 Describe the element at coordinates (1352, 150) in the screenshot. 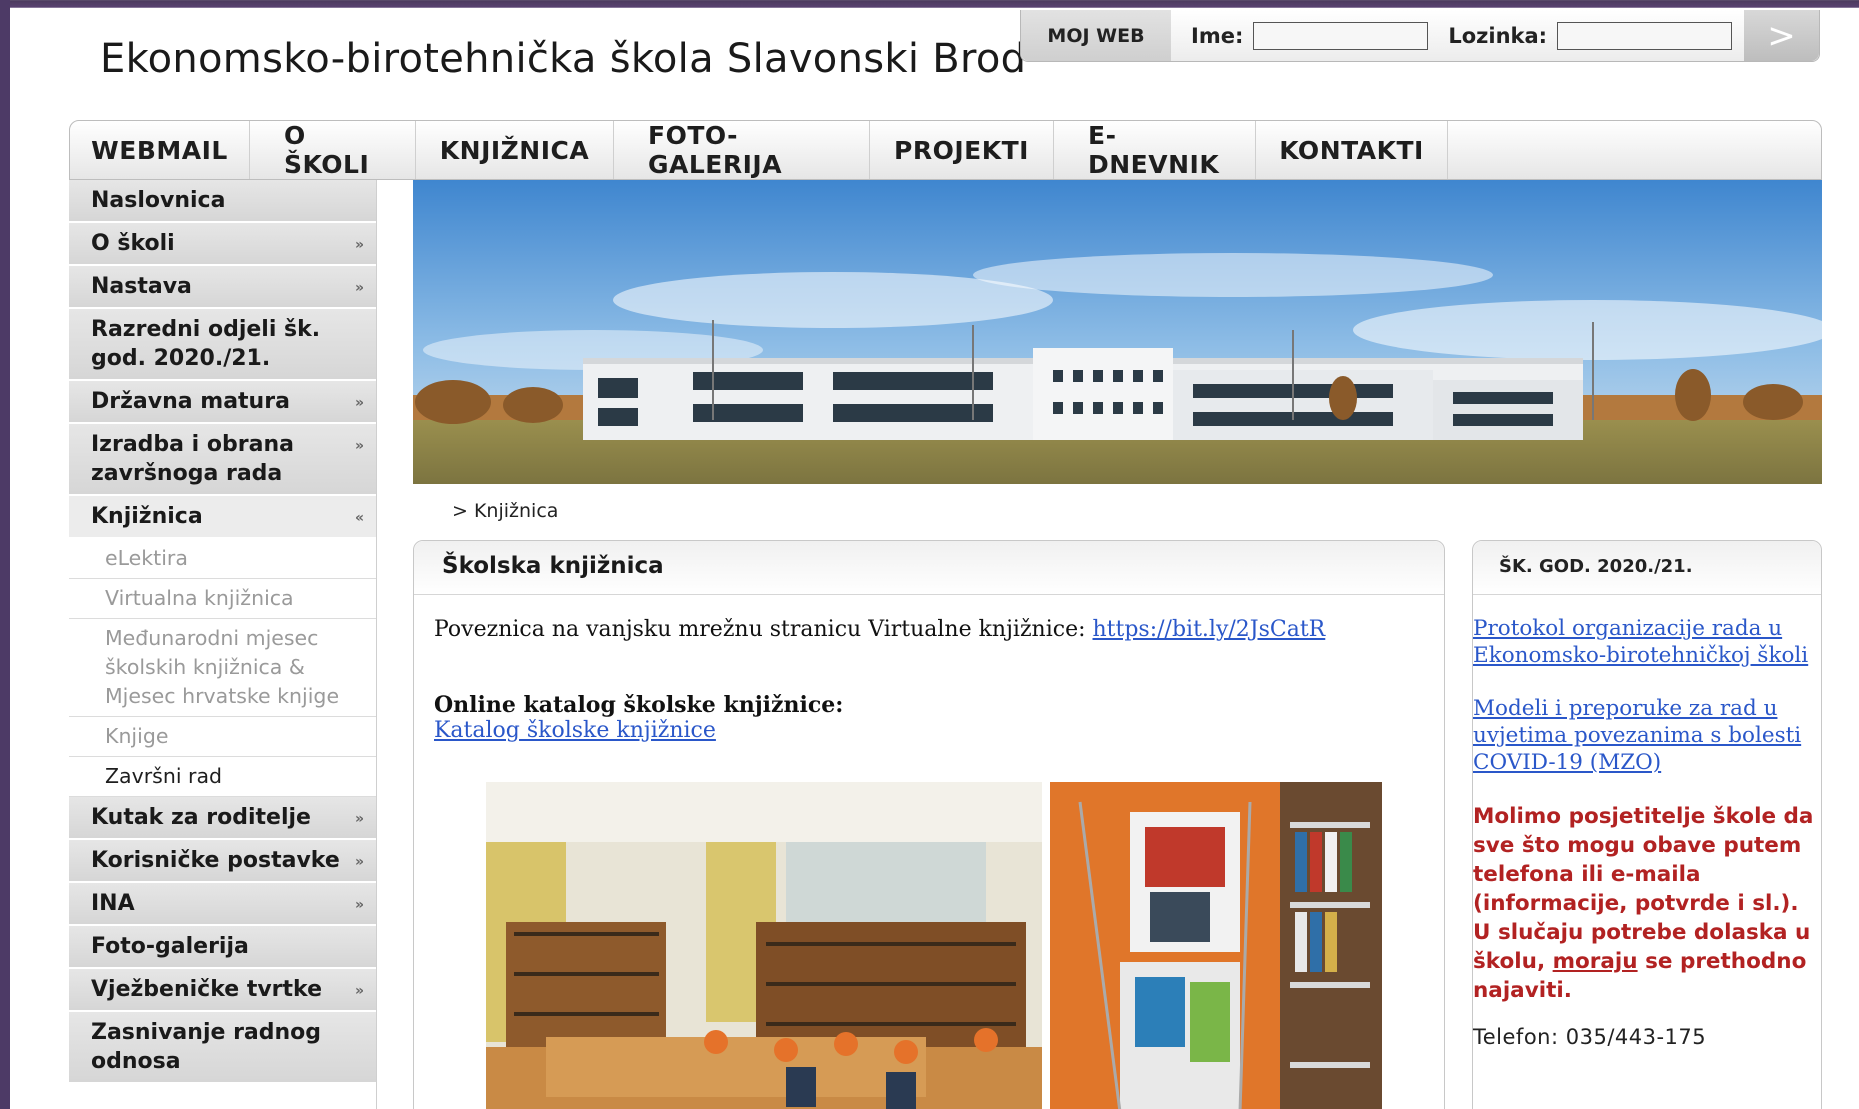

I see `nav-kontakti: KONTAKTI` at that location.